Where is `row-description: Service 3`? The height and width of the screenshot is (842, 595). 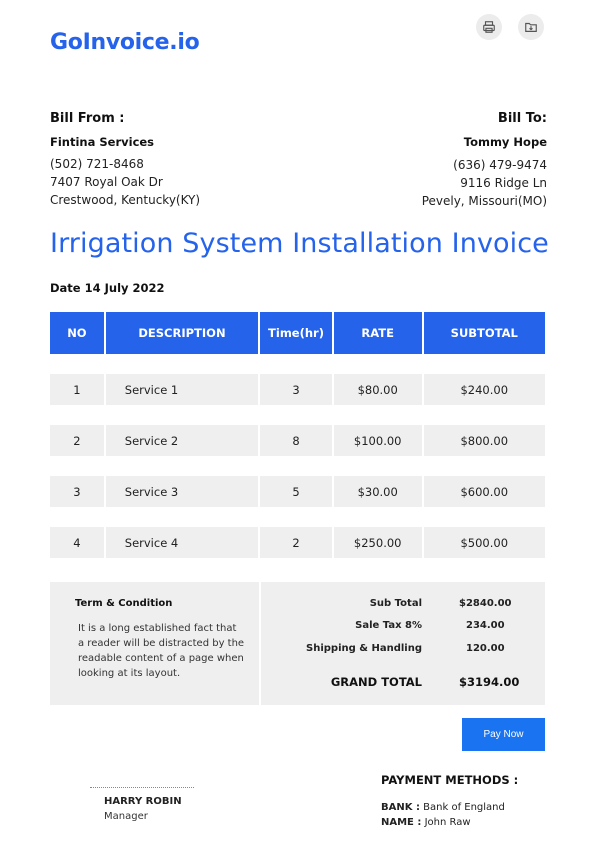 row-description: Service 3 is located at coordinates (182, 491).